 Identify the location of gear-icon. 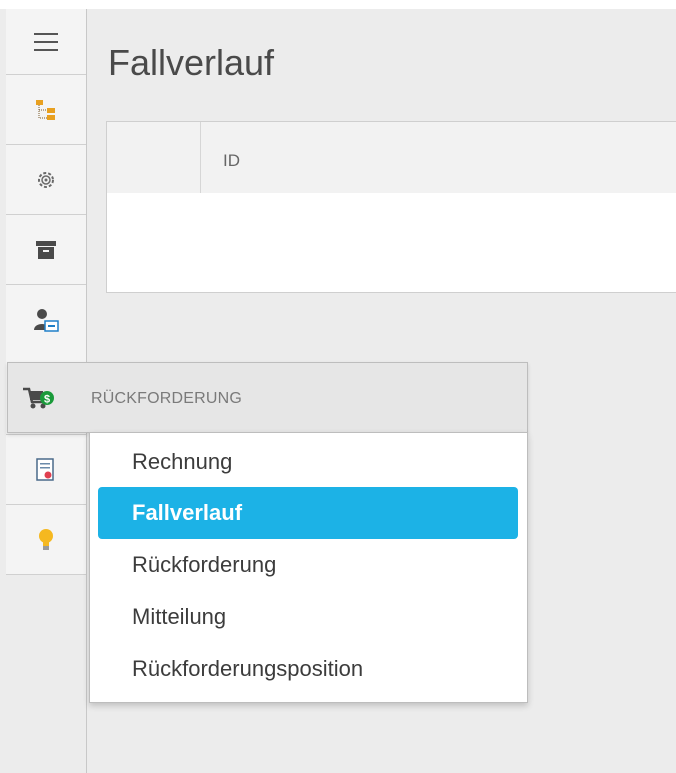
(46, 179).